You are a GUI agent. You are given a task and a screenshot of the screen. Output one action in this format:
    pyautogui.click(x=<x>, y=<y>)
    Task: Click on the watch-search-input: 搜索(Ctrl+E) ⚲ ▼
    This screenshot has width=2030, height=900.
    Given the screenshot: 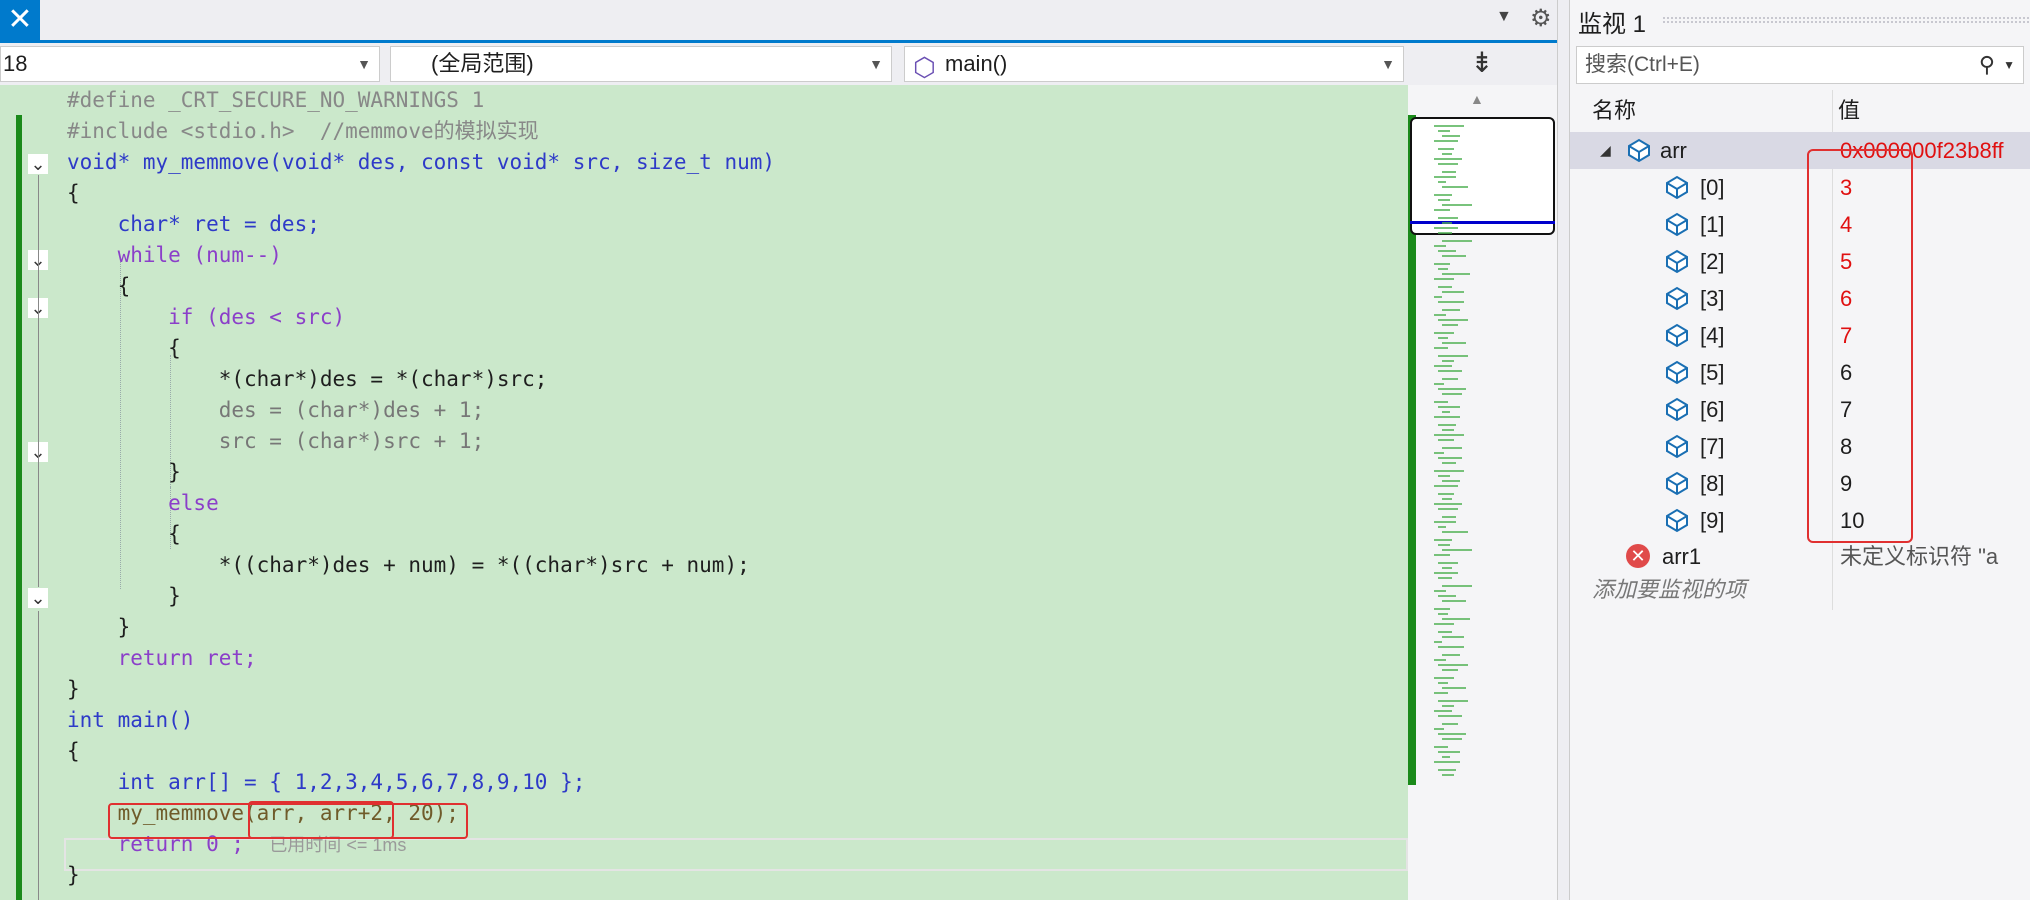 What is the action you would take?
    pyautogui.click(x=1800, y=65)
    